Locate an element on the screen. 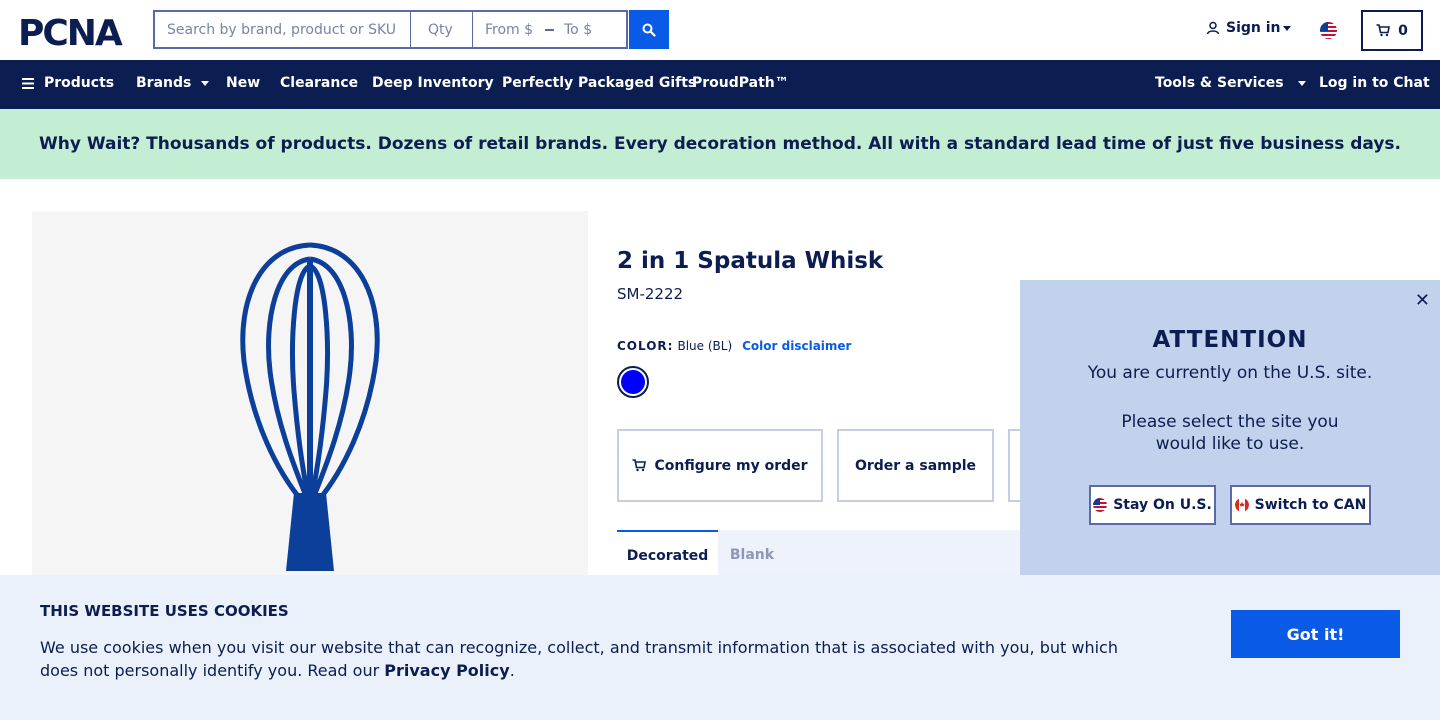 The image size is (1440, 720). price-from-input is located at coordinates (510, 29).